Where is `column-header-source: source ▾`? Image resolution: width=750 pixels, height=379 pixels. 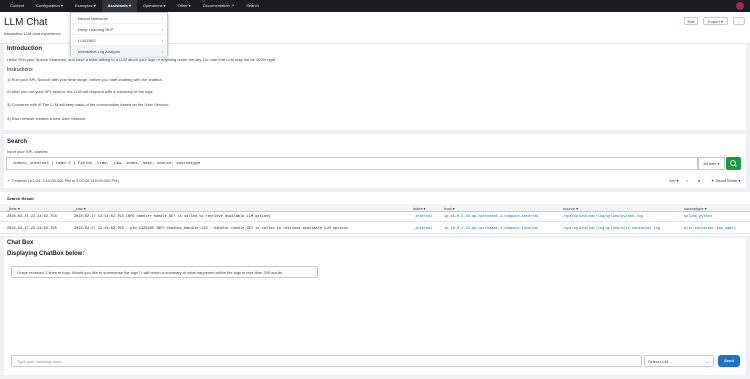
column-header-source: source ▾ is located at coordinates (570, 208).